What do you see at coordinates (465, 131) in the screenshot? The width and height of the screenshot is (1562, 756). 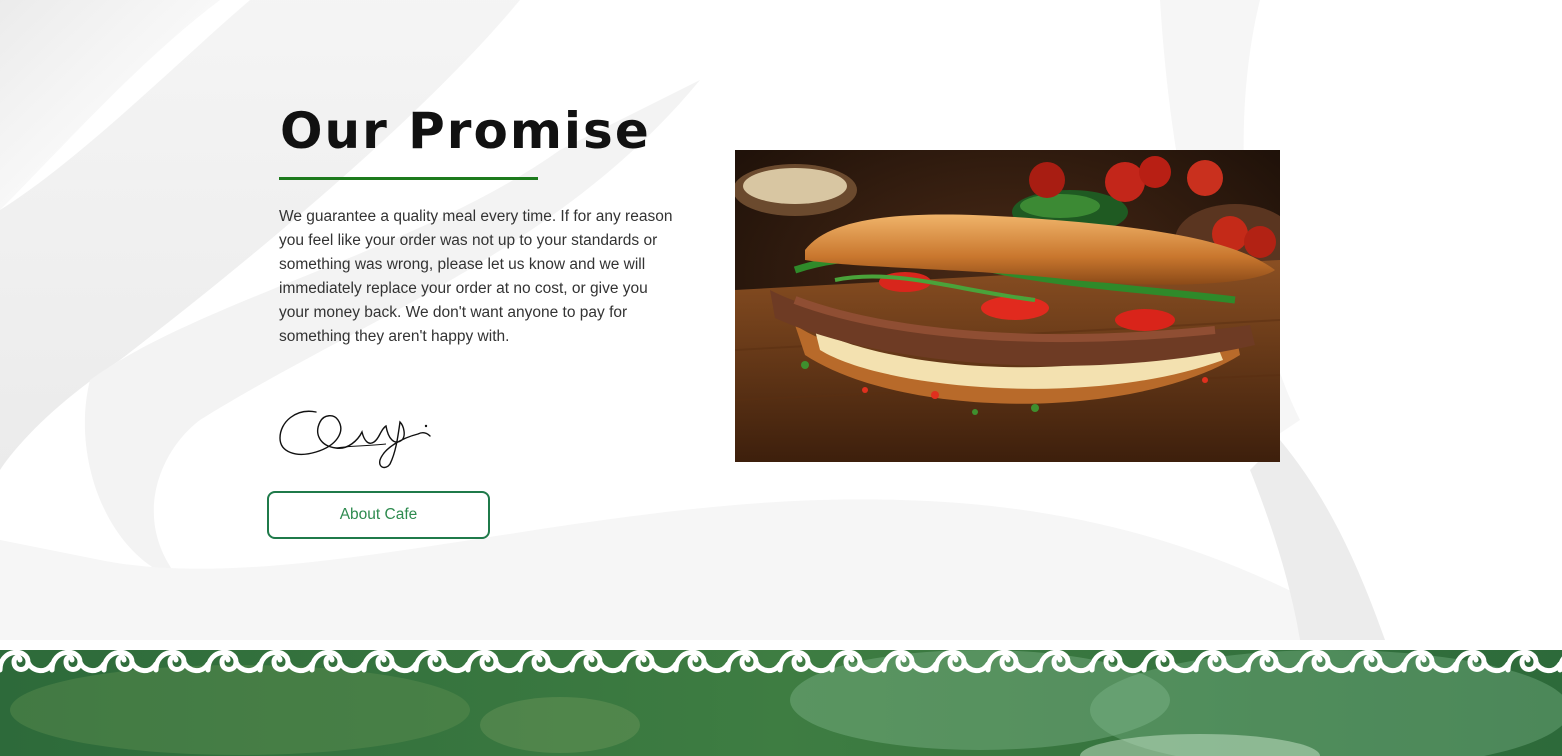 I see `section-title: Our Promise` at bounding box center [465, 131].